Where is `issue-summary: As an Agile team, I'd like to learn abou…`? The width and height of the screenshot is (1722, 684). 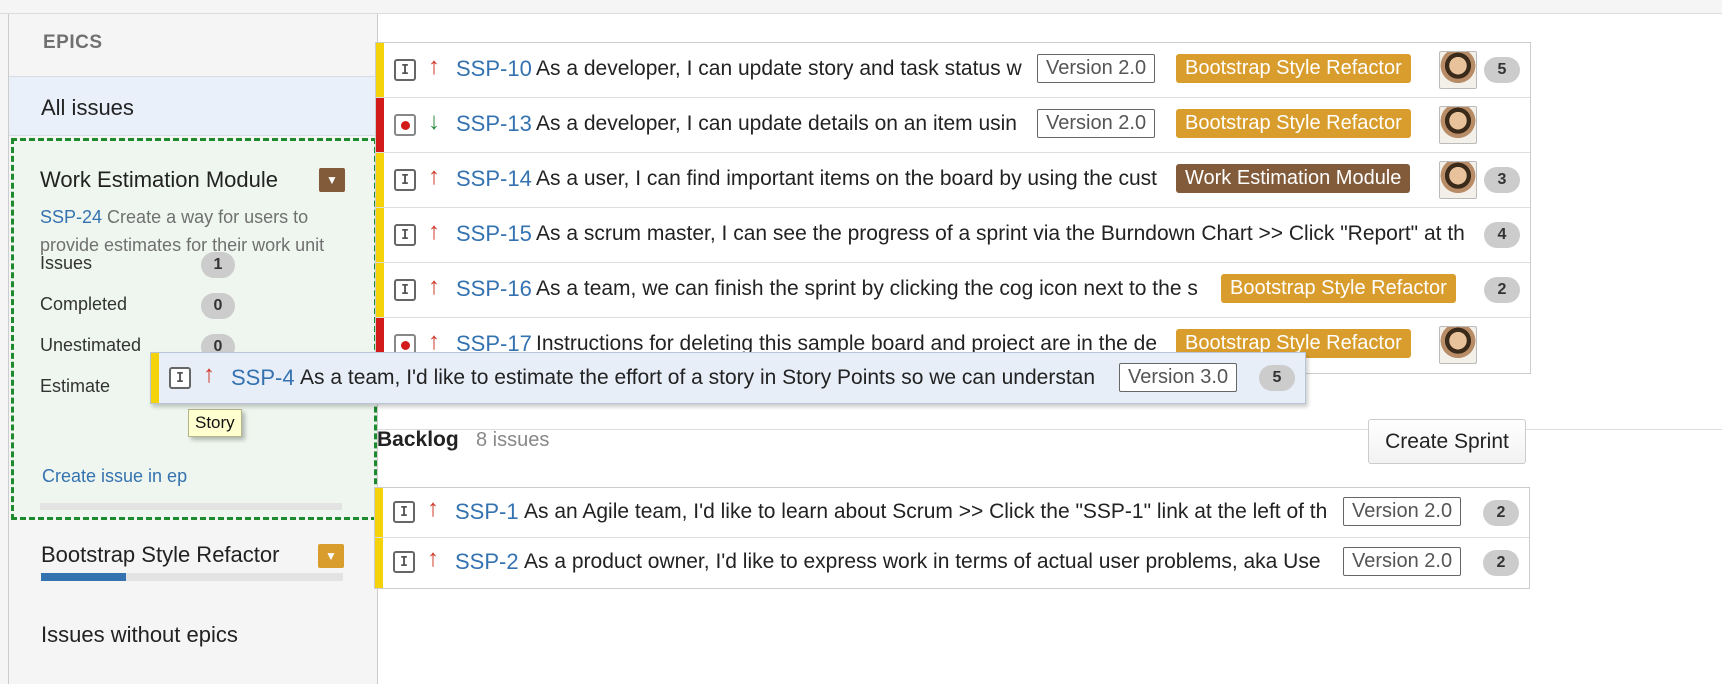
issue-summary: As an Agile team, I'd like to learn abou… is located at coordinates (926, 511).